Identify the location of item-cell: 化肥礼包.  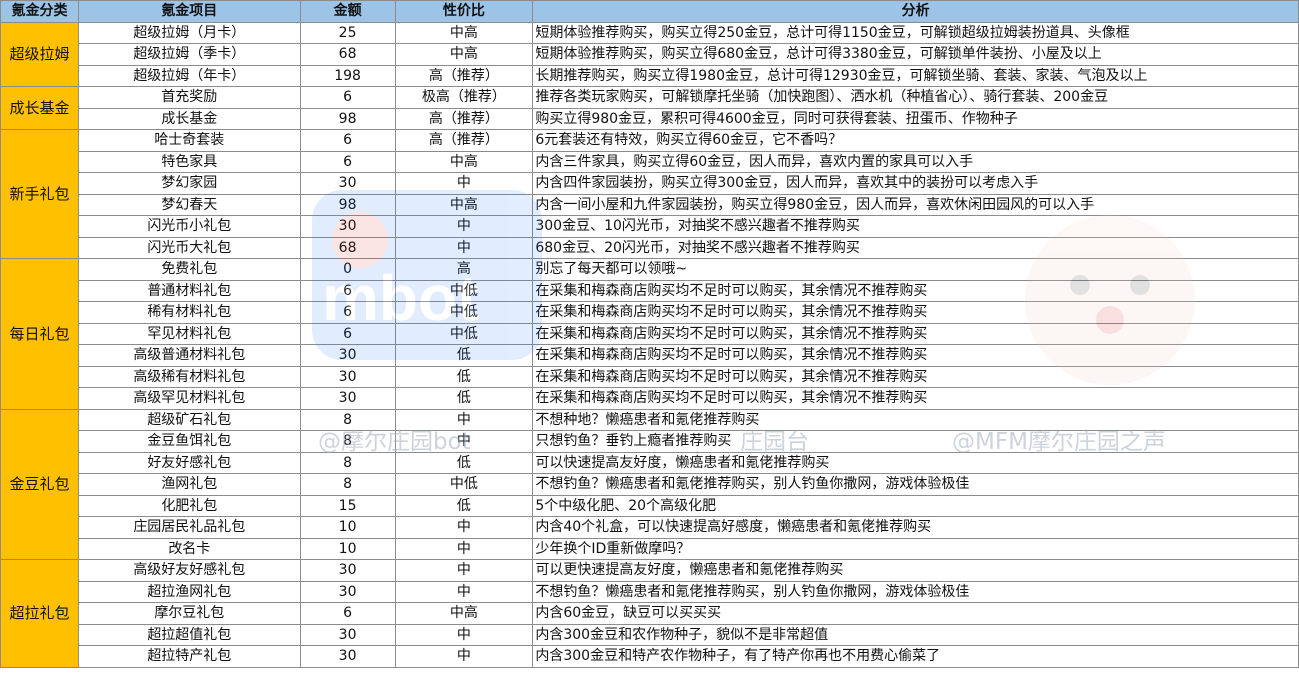
(189, 505).